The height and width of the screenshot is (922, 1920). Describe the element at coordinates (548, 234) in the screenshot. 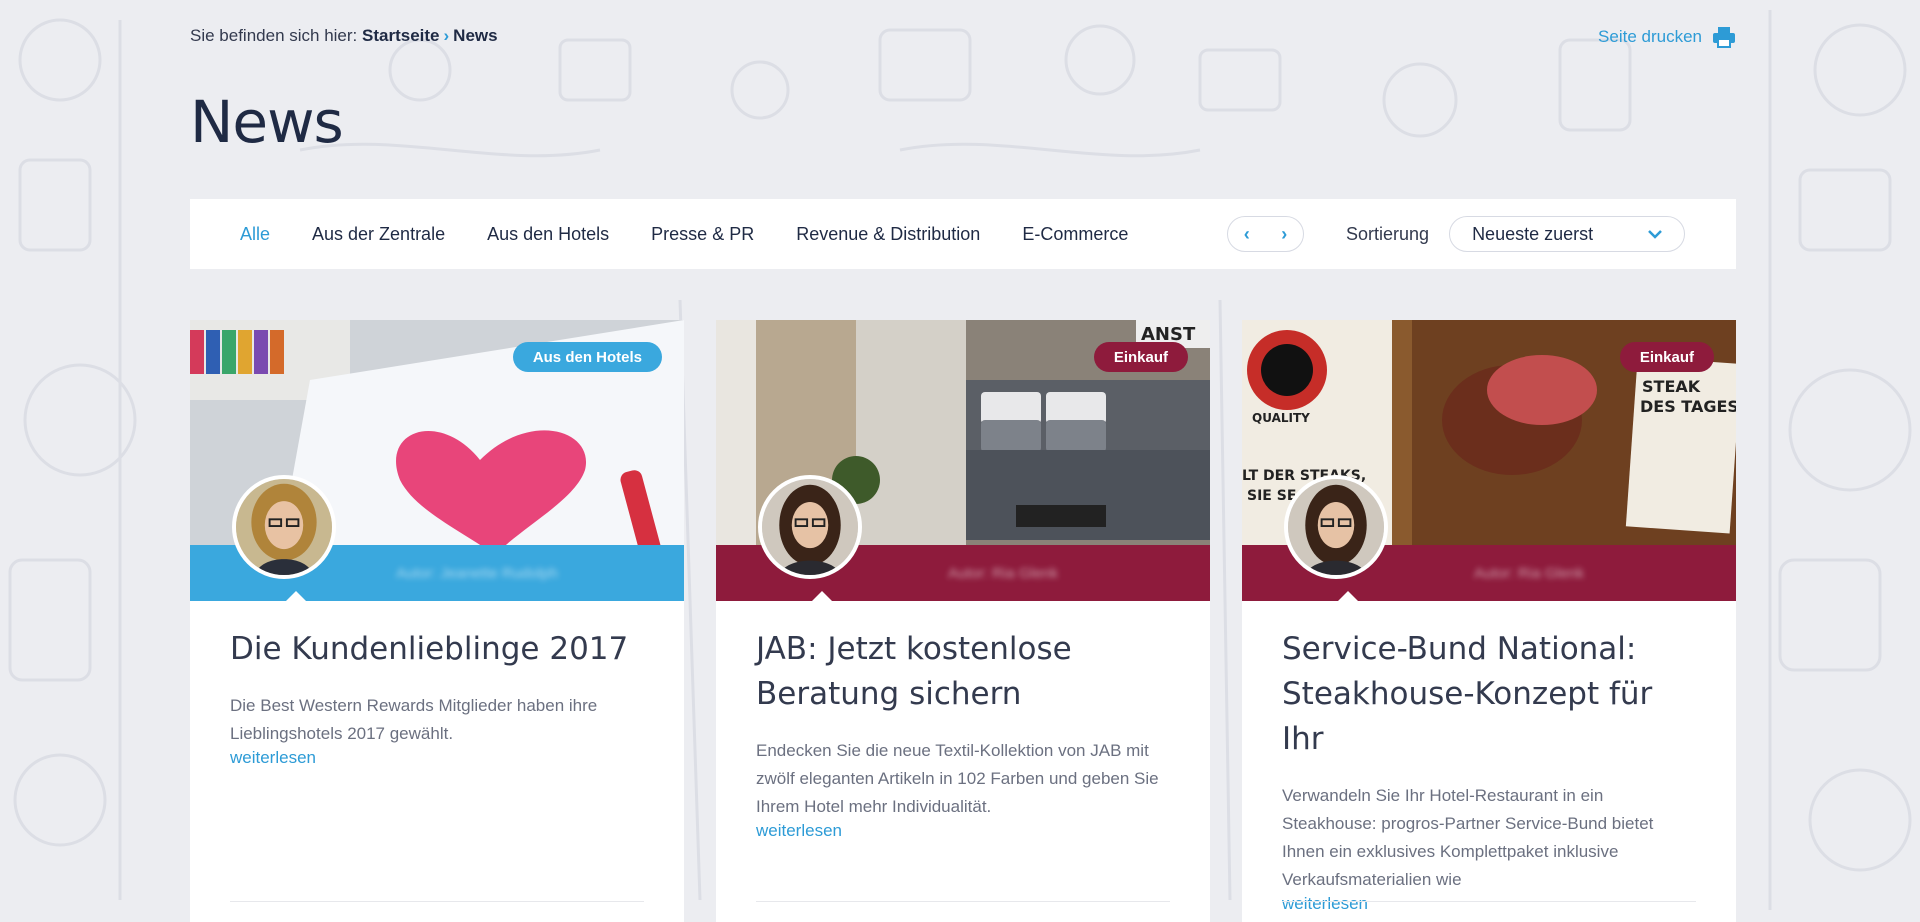

I see `tab-aus-den-hotels: Aus den Hotels` at that location.